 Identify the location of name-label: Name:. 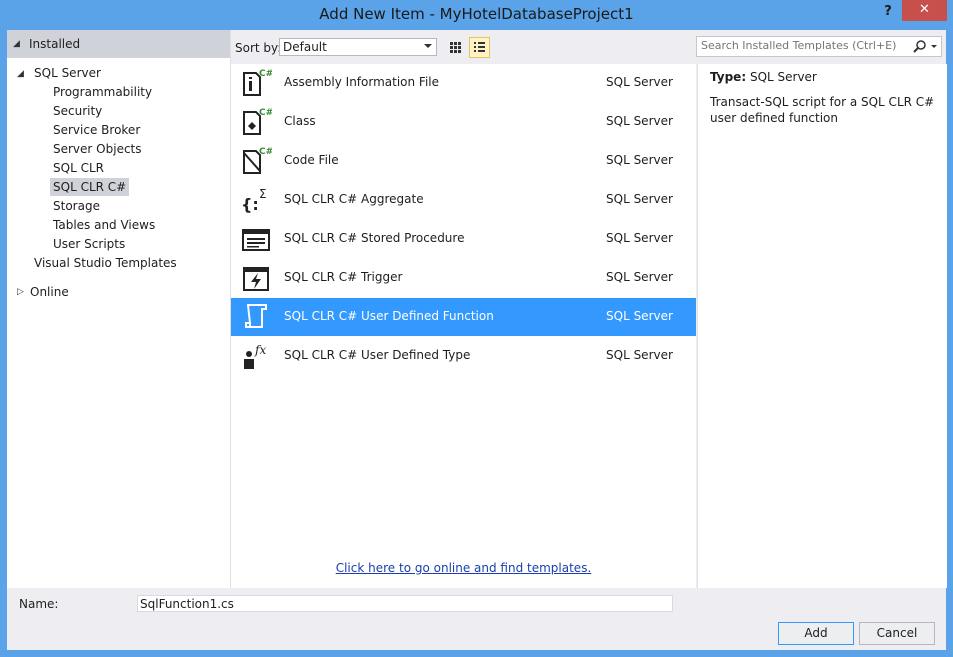
(39, 604).